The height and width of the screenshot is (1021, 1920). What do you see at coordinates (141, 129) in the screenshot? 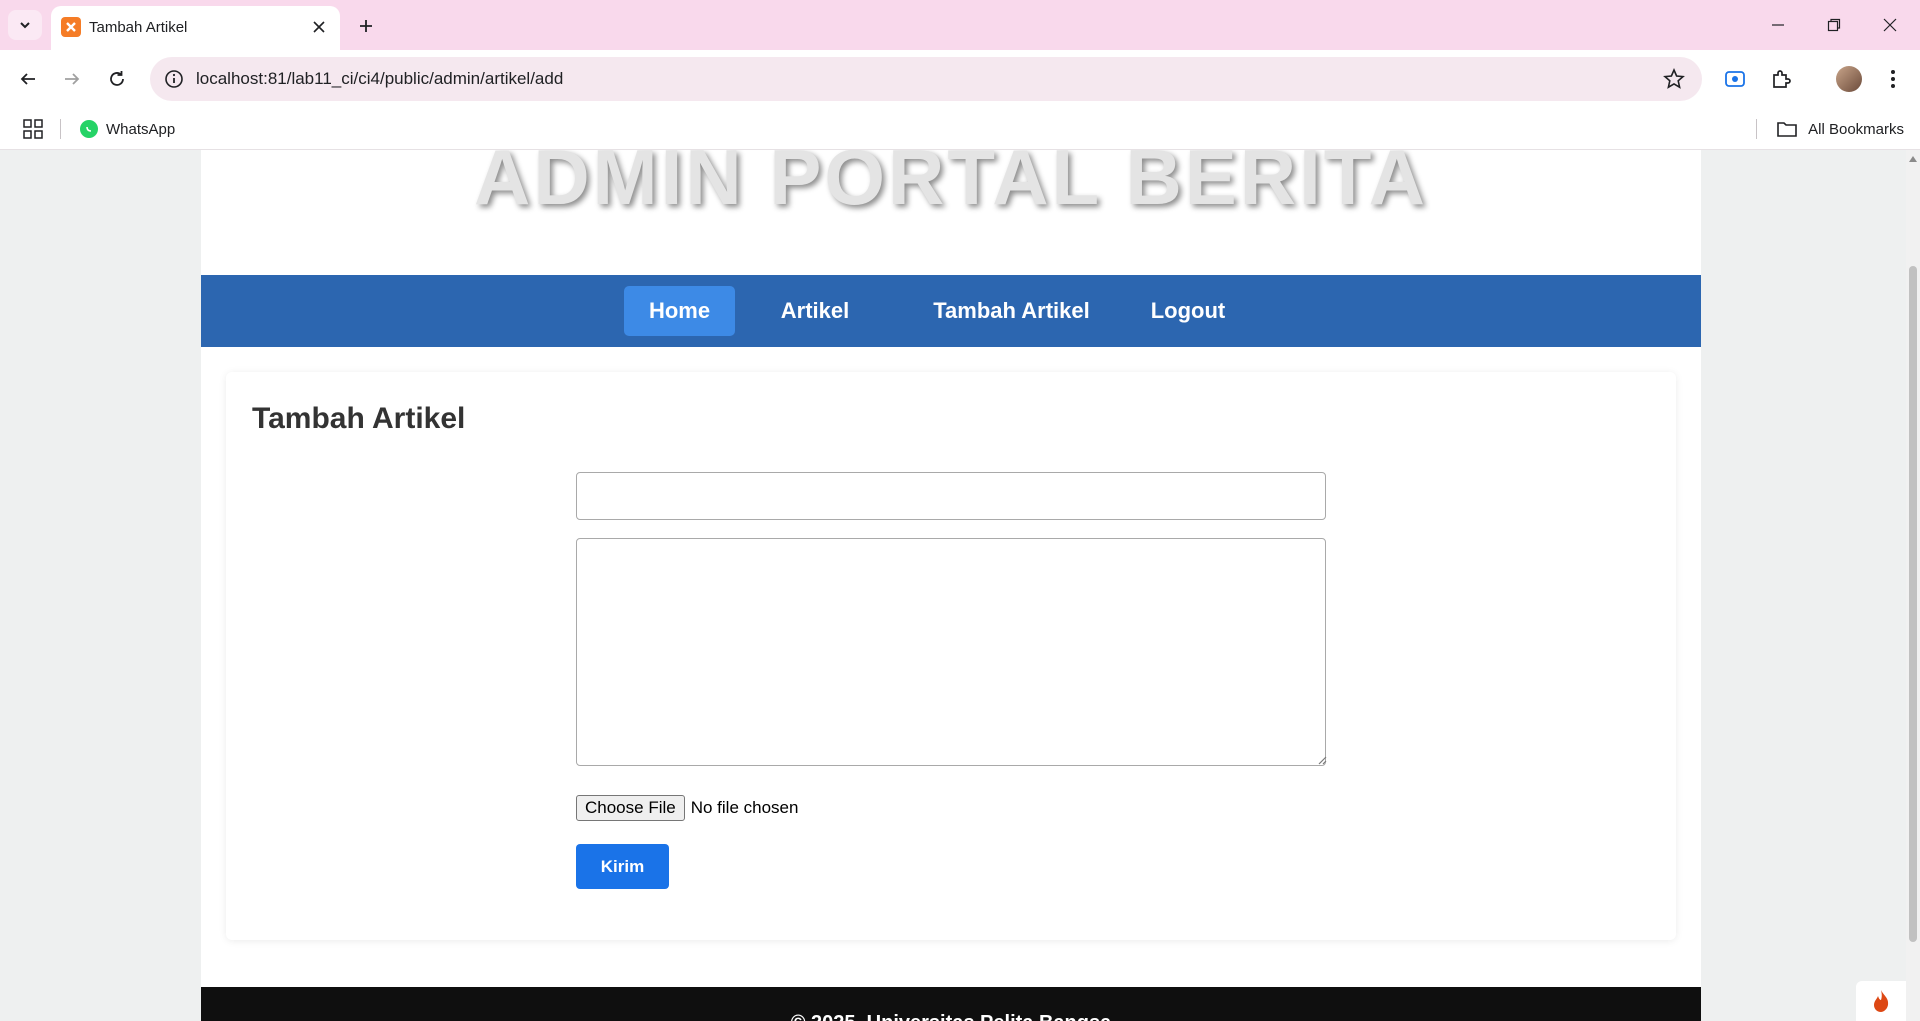
I see `bookmark-label: WhatsApp` at bounding box center [141, 129].